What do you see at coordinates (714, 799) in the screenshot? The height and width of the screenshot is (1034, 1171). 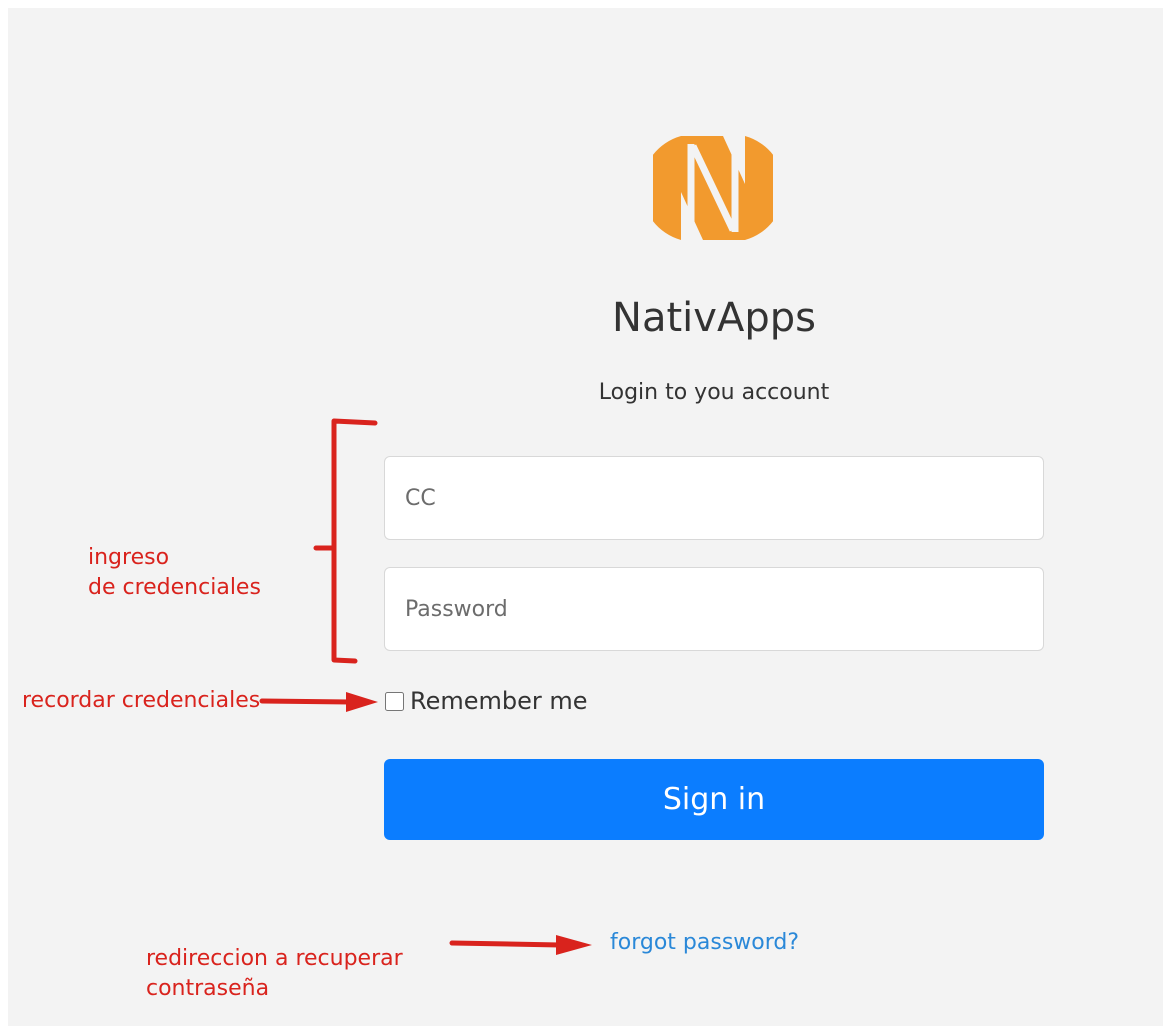 I see `sign-in-button: Sign in` at bounding box center [714, 799].